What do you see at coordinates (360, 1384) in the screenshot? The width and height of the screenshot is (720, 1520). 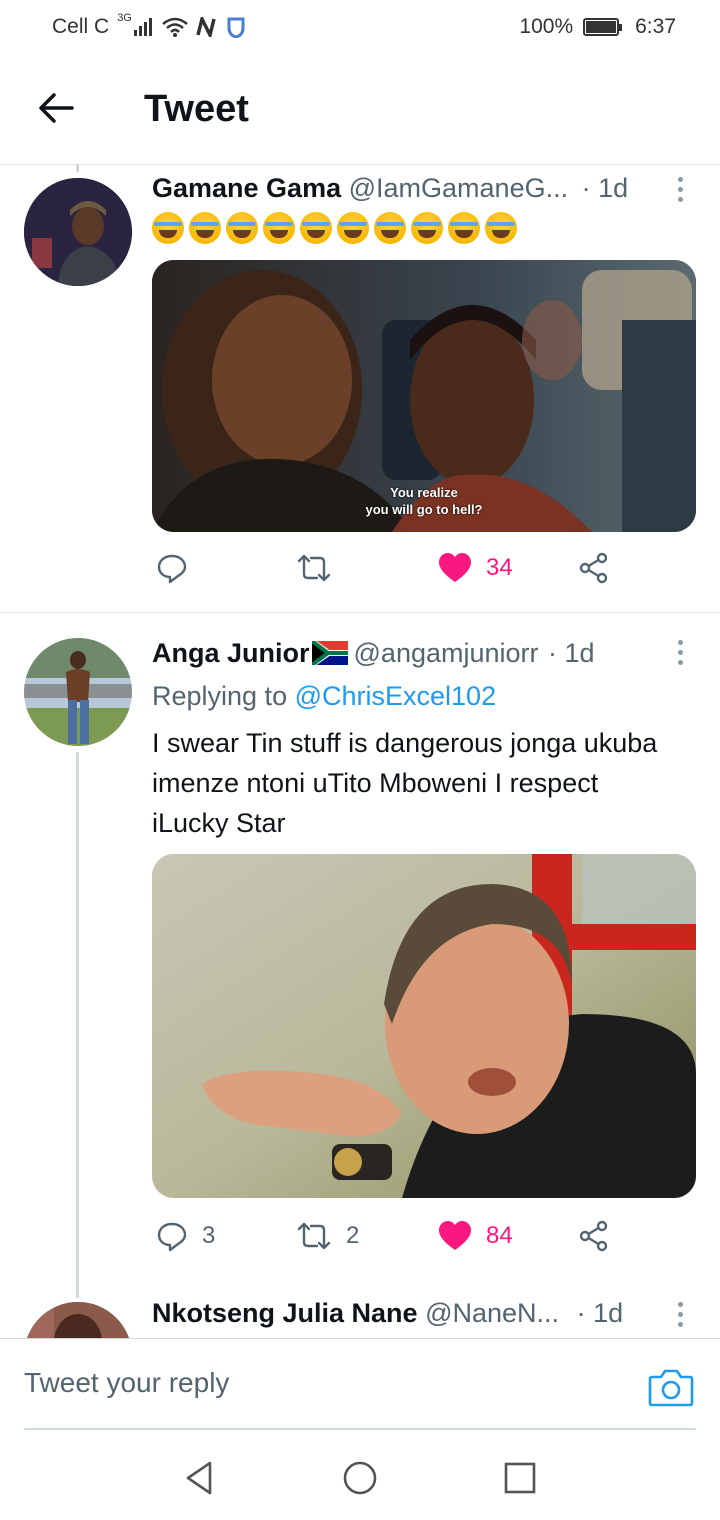 I see `reply-composer: Tweet your reply` at bounding box center [360, 1384].